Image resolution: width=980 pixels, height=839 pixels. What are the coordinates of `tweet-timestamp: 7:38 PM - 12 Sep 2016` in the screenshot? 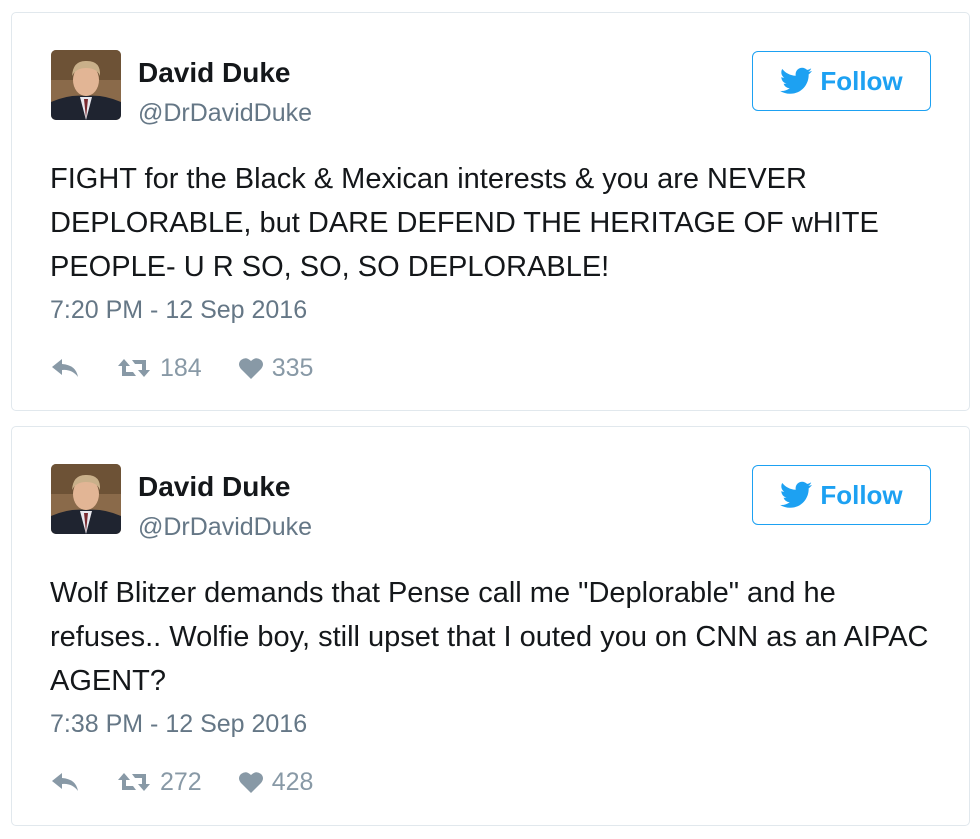 It's located at (178, 724).